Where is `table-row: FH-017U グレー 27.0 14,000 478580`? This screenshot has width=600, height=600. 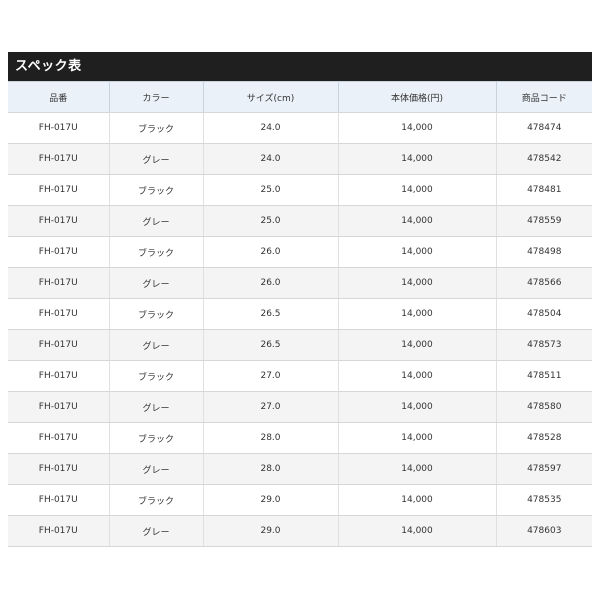
table-row: FH-017U グレー 27.0 14,000 478580 is located at coordinates (300, 407).